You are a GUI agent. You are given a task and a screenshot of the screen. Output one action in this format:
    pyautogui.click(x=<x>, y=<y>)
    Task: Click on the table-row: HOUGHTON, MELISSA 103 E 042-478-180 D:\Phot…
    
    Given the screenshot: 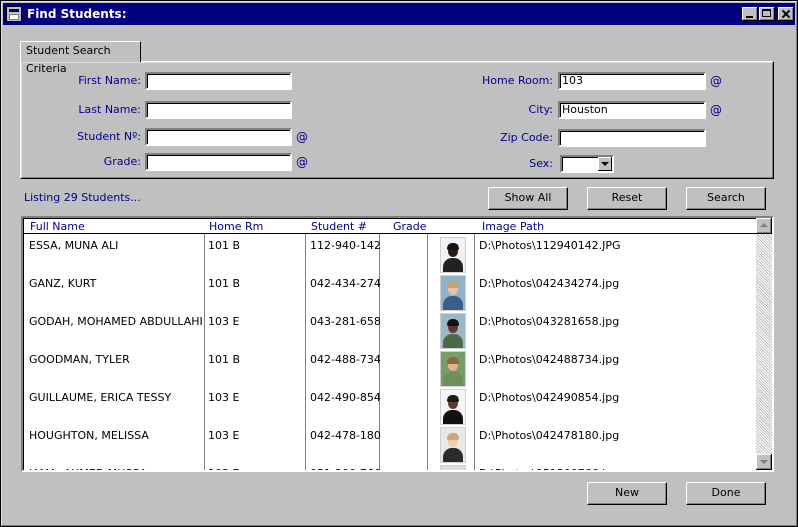 What is the action you would take?
    pyautogui.click(x=390, y=446)
    